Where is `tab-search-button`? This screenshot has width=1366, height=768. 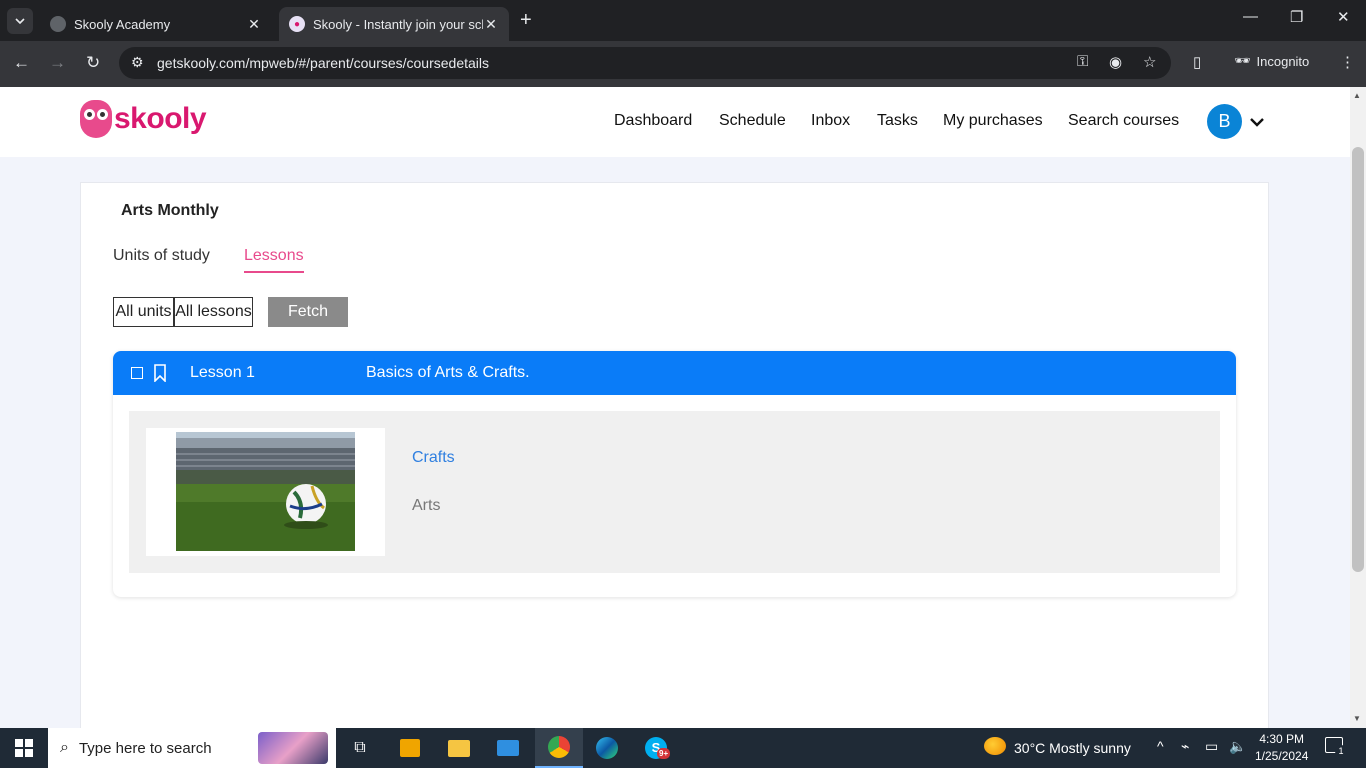
tab-search-button is located at coordinates (20, 21).